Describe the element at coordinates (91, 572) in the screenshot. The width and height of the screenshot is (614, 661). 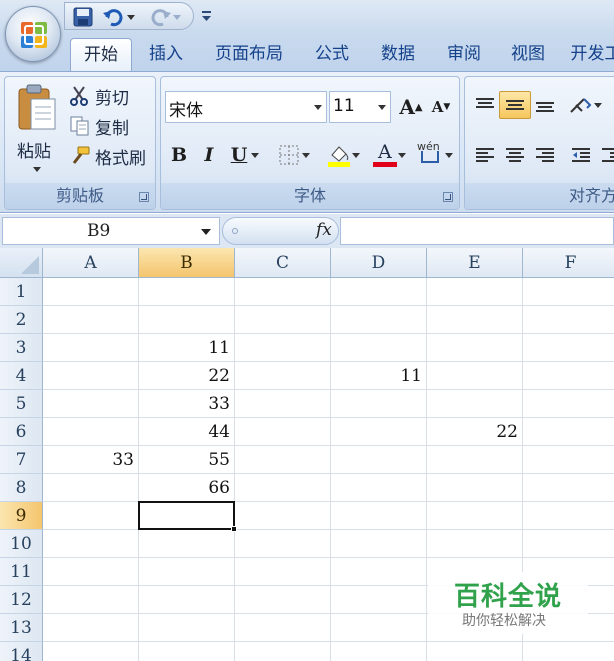
I see `cell-a11` at that location.